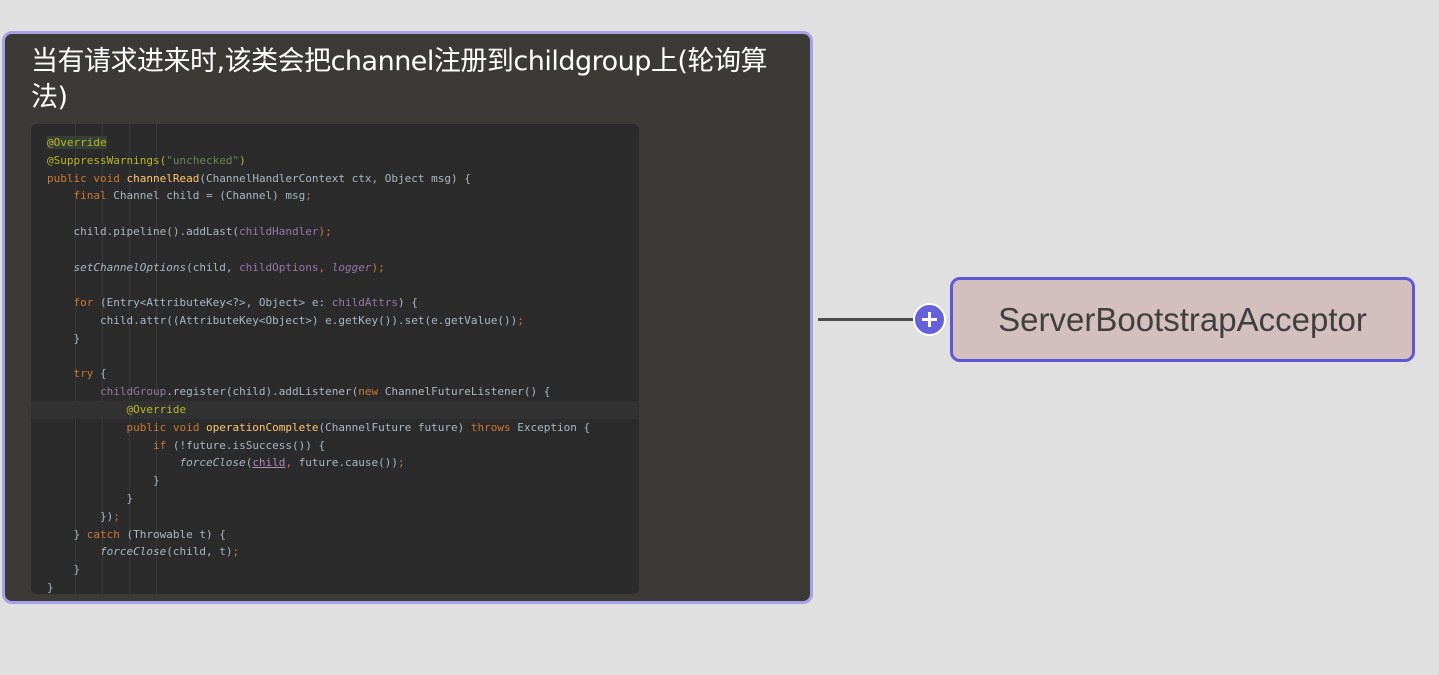 This screenshot has height=675, width=1439. I want to click on code-token: @SuppressWarnings(, so click(107, 160).